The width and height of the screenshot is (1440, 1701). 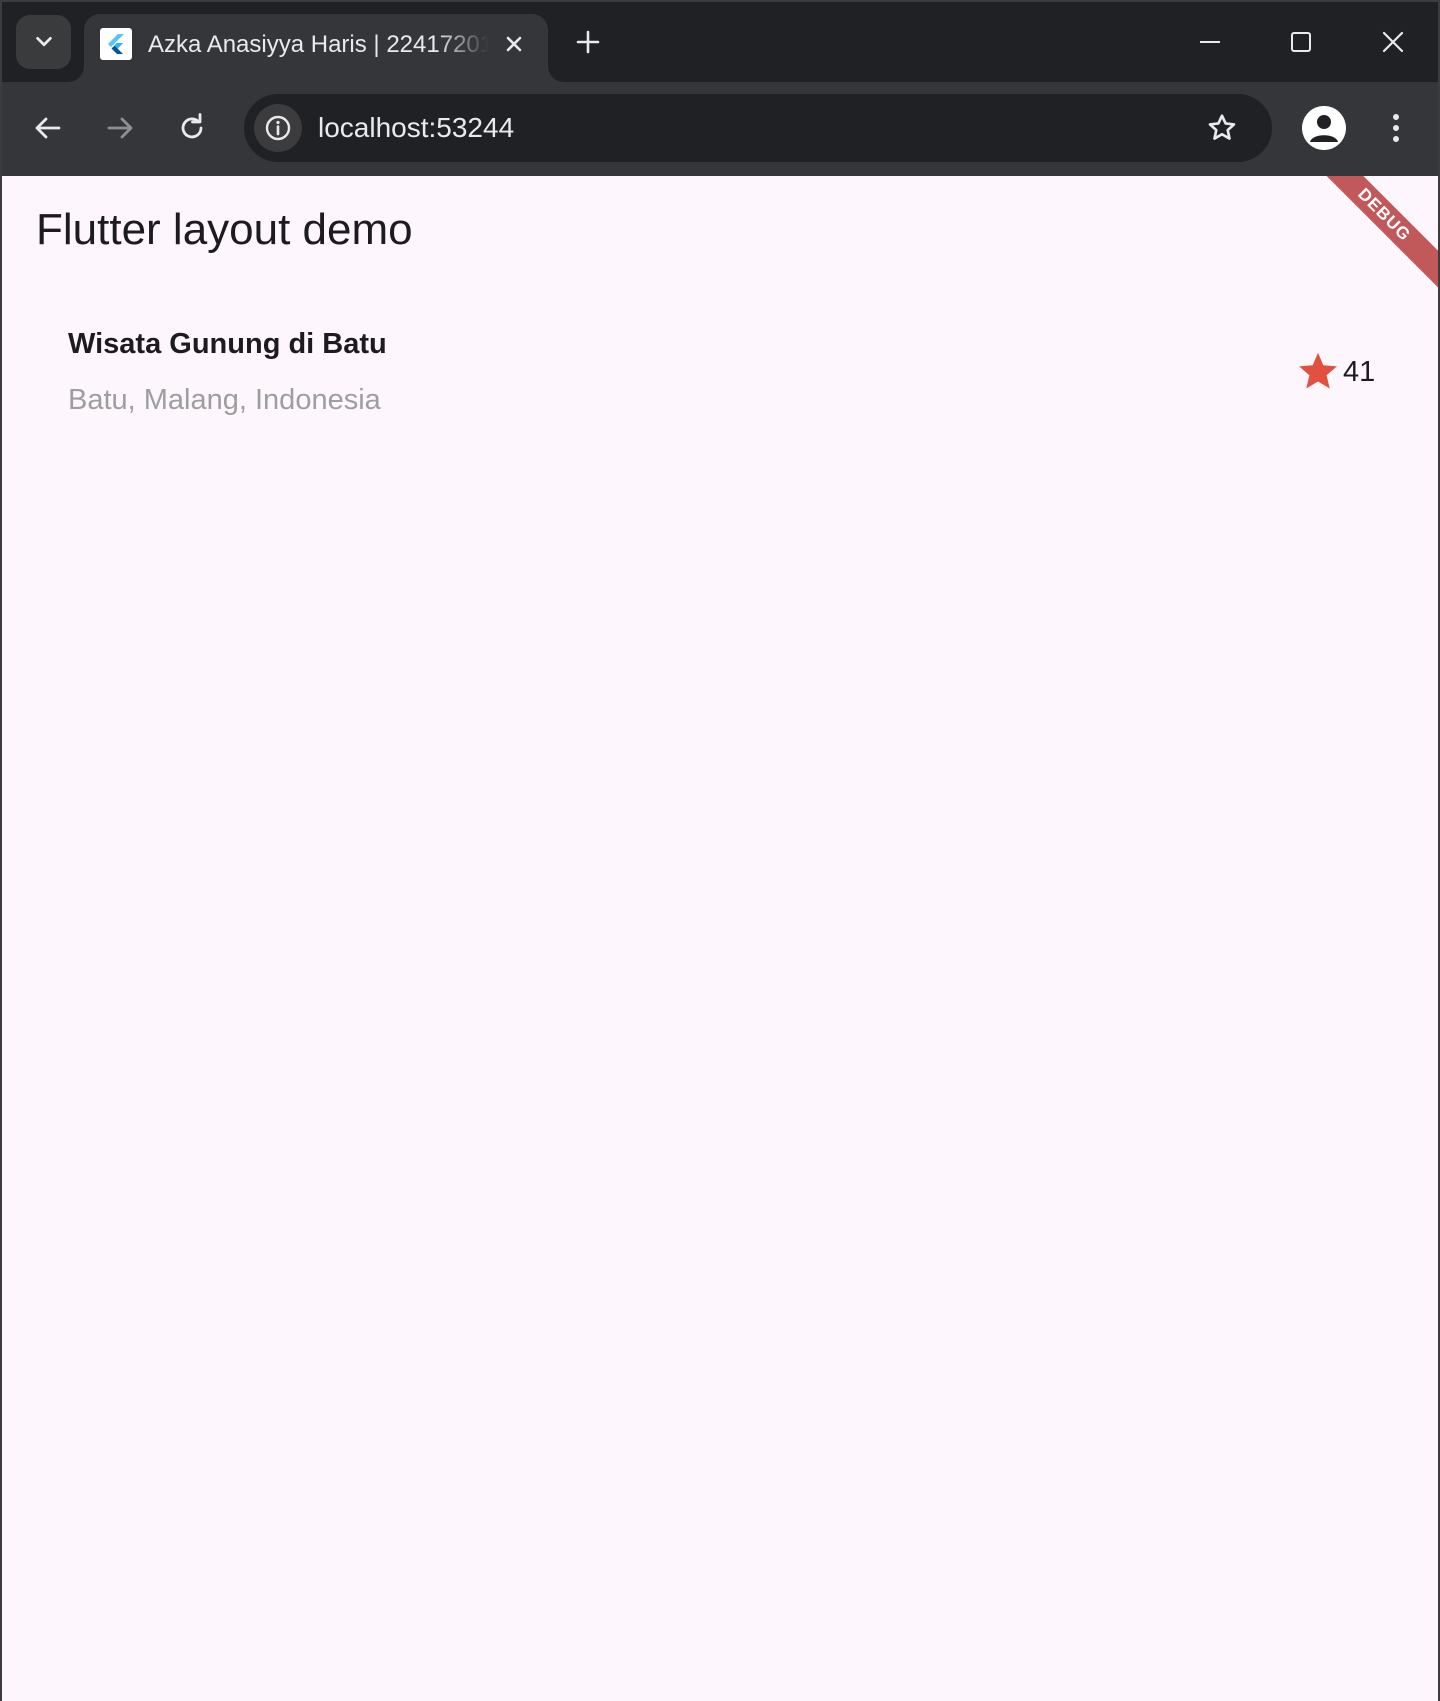 I want to click on star-icon, so click(x=1318, y=370).